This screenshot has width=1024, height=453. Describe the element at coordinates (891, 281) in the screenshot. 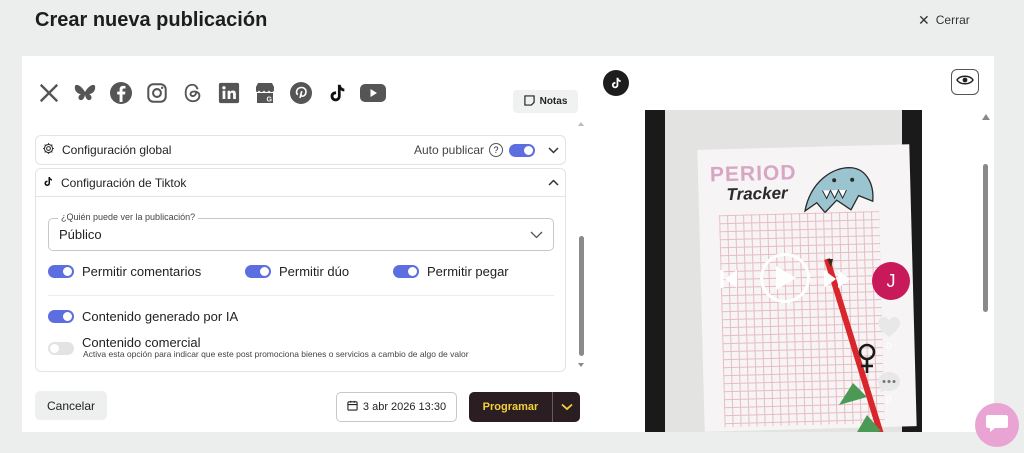

I see `avatar: J` at that location.